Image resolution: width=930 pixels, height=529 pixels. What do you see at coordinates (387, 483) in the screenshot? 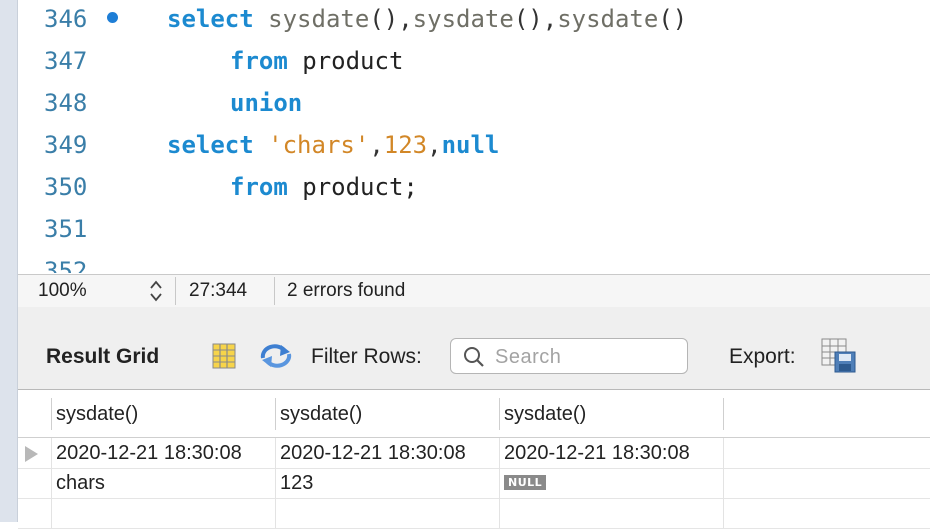
I see `table-cell: 123` at bounding box center [387, 483].